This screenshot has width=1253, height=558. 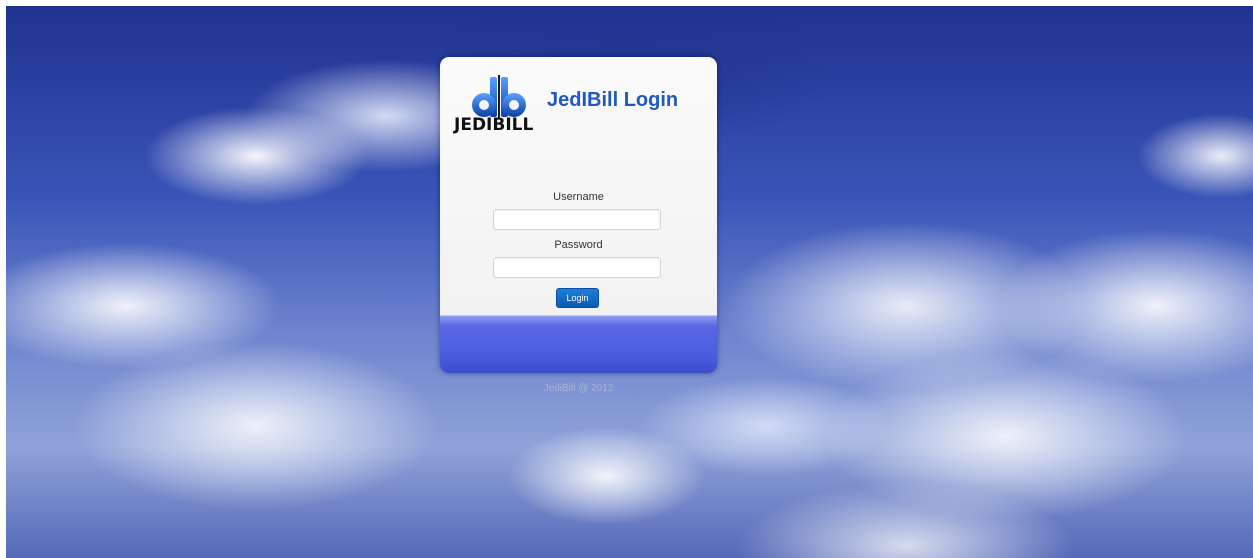 What do you see at coordinates (577, 219) in the screenshot?
I see `username-input` at bounding box center [577, 219].